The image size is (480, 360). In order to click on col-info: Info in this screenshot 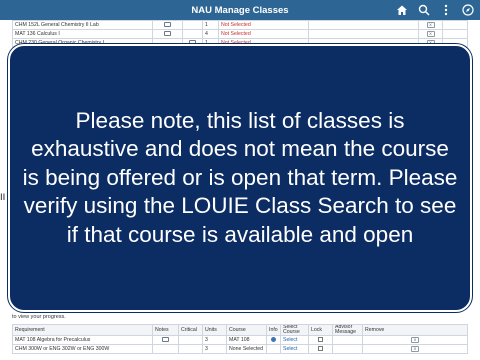, I will do `click(273, 330)`.